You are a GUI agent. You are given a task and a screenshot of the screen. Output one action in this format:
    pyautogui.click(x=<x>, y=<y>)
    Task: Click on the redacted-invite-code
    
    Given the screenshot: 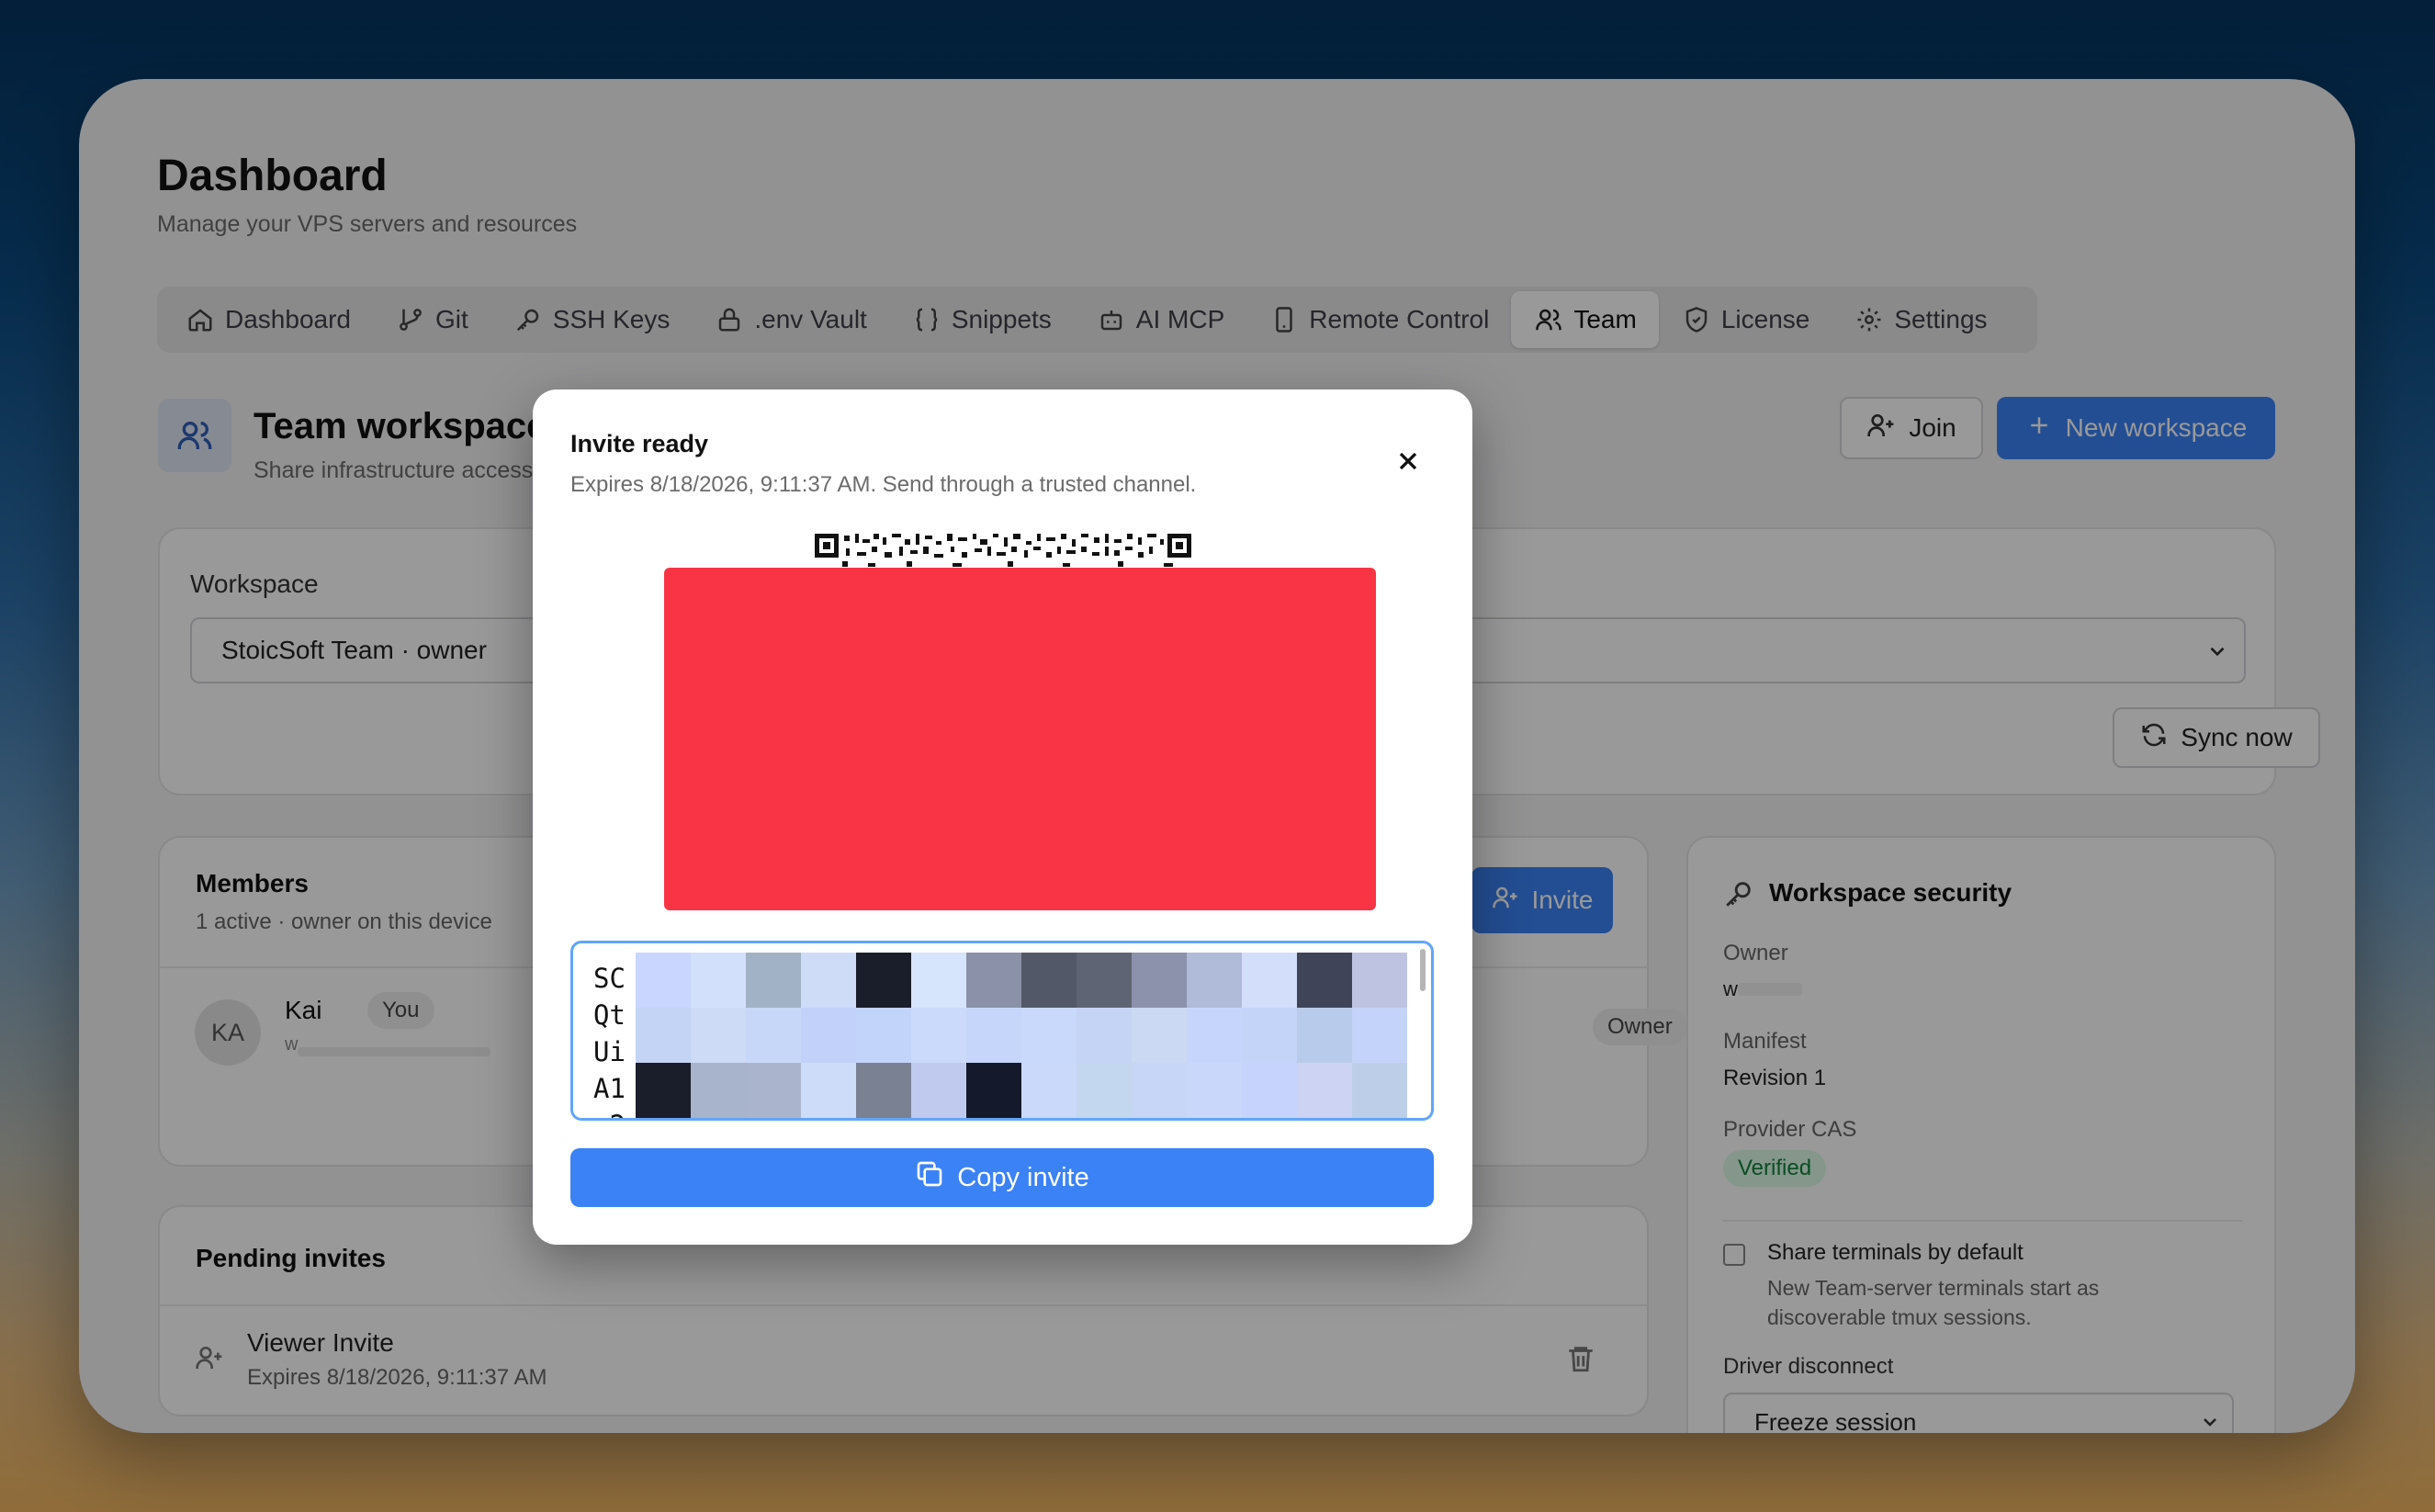 What is the action you would take?
    pyautogui.click(x=1021, y=1037)
    